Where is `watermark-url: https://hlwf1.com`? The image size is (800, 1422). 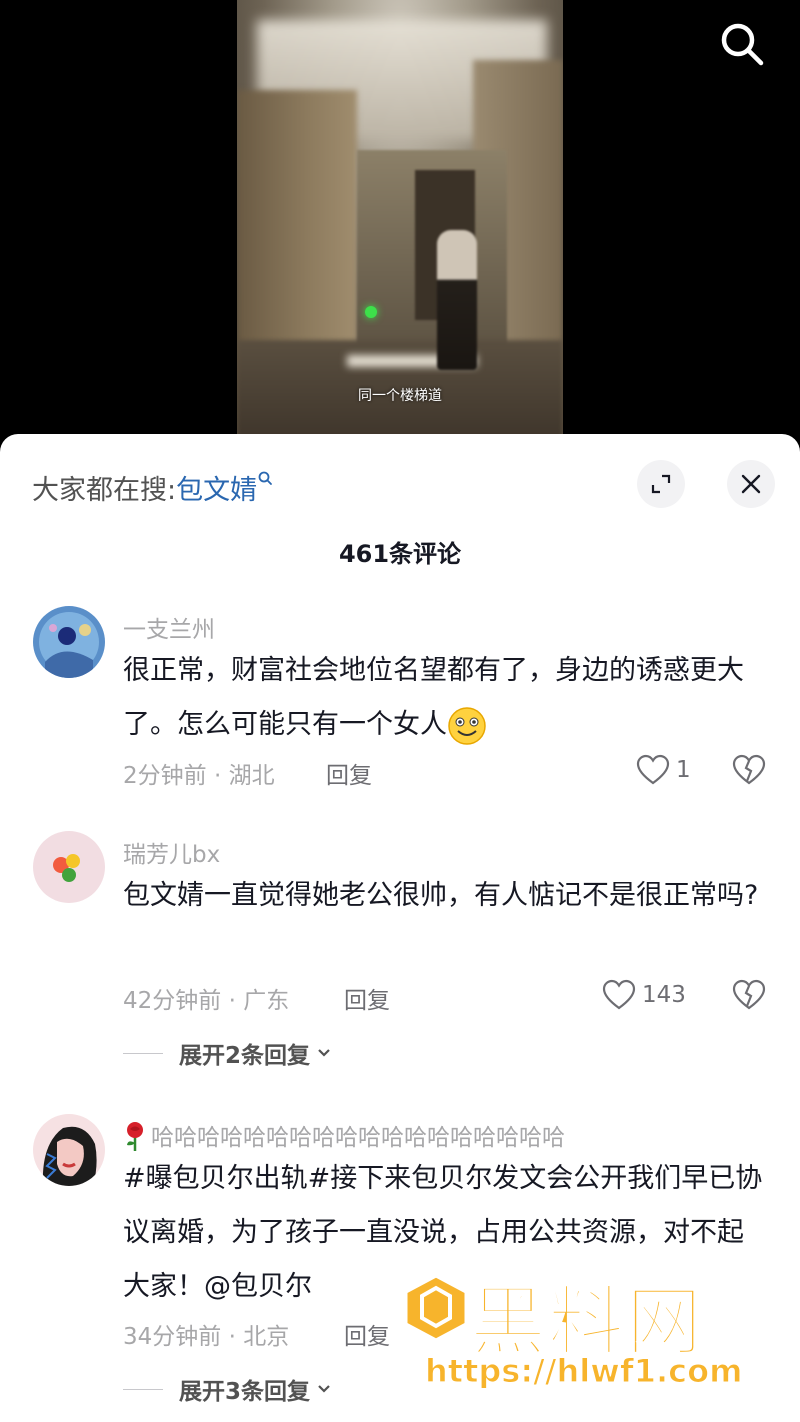
watermark-url: https://hlwf1.com is located at coordinates (583, 1371).